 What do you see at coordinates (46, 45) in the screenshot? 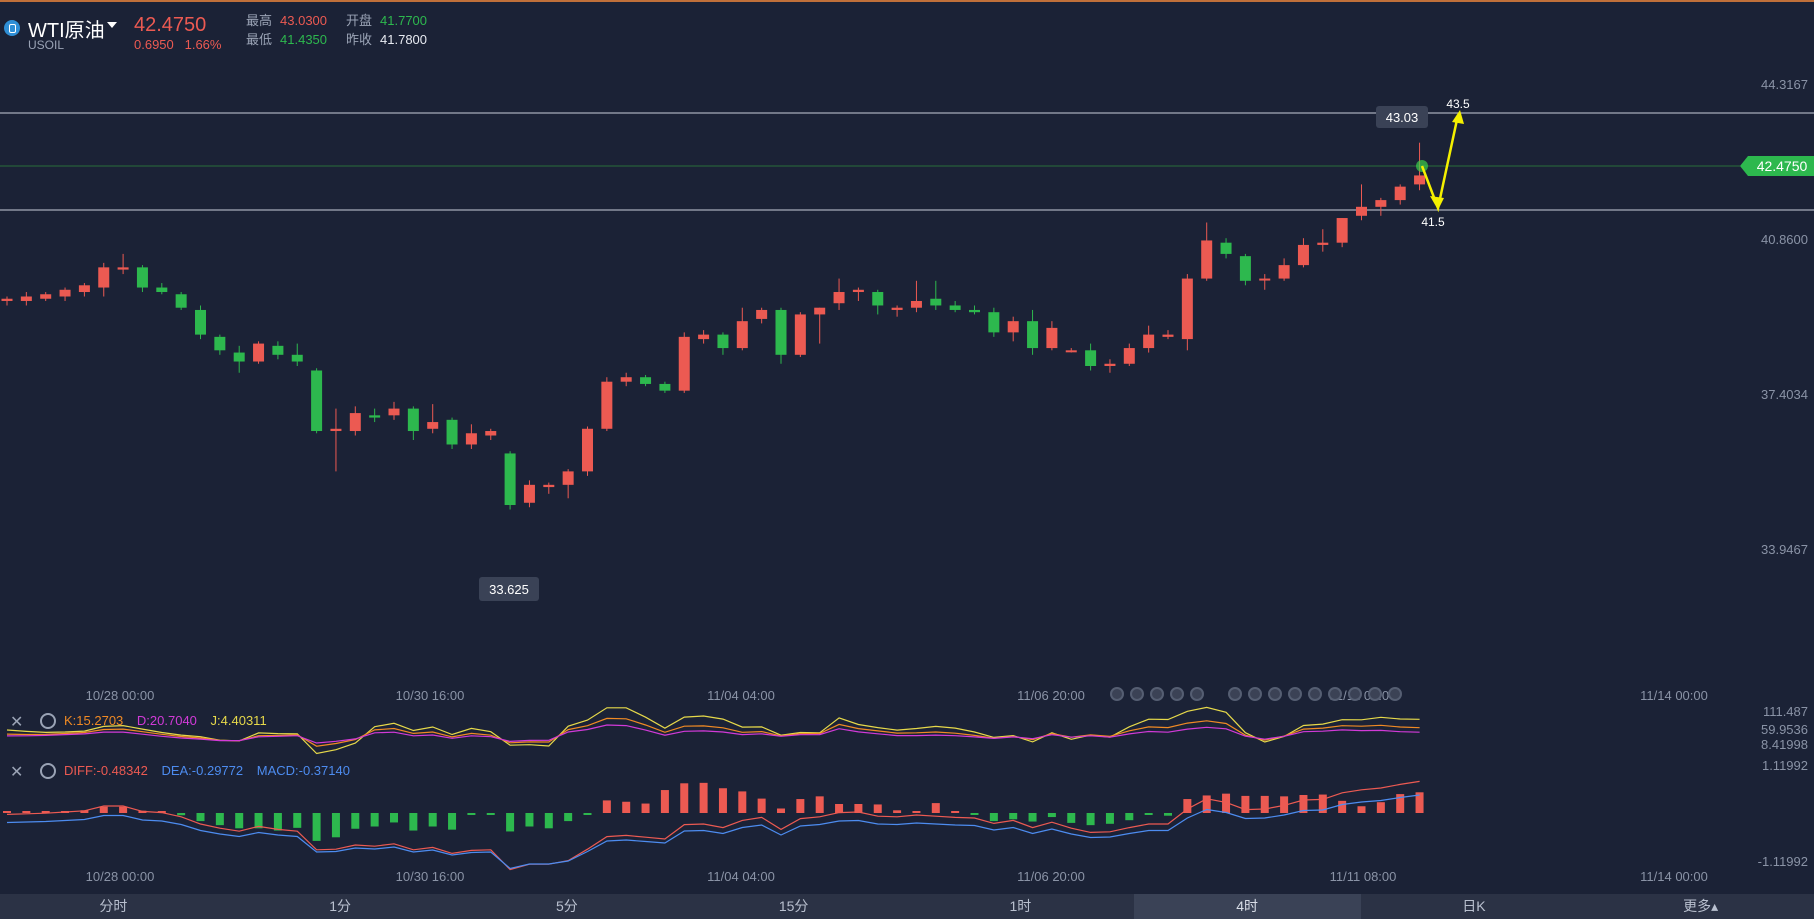
I see `symbol-code: USOIL` at bounding box center [46, 45].